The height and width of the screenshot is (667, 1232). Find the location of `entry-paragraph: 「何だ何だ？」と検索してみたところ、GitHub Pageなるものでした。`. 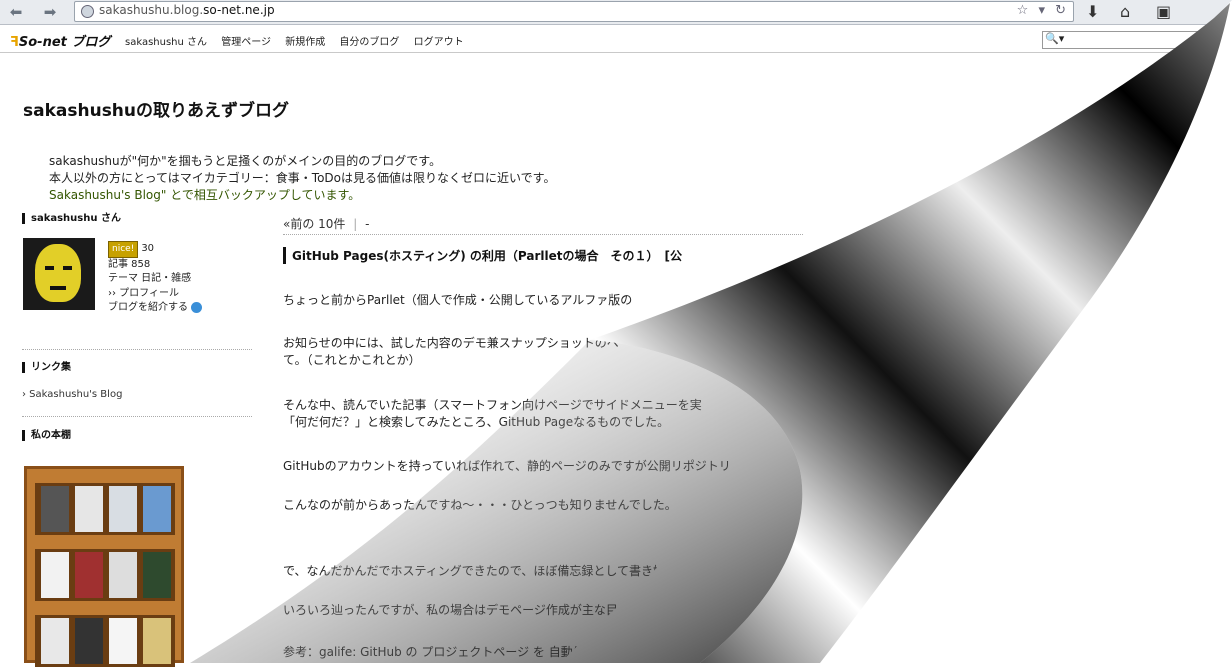

entry-paragraph: 「何だ何だ？」と検索してみたところ、GitHub Pageなるものでした。 is located at coordinates (476, 422).